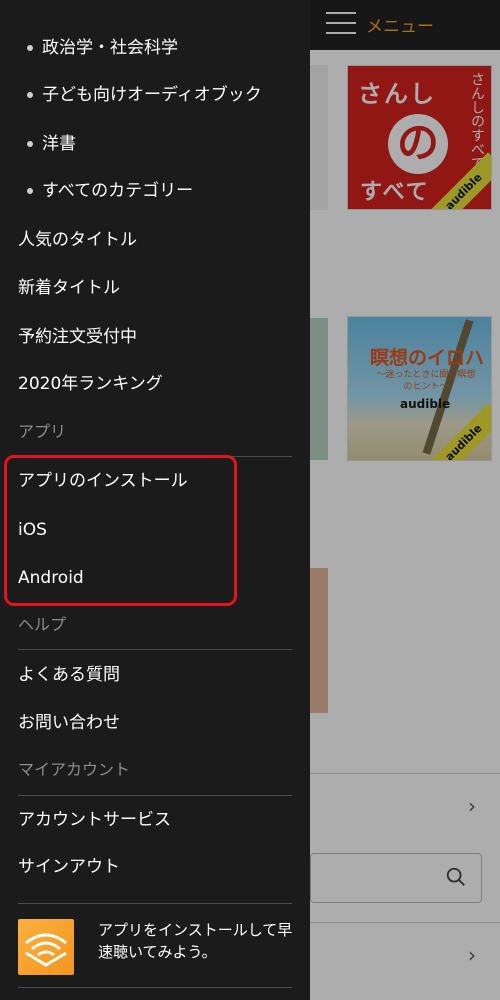  Describe the element at coordinates (118, 191) in the screenshot. I see `category-item-label: すべてのカテゴリー` at that location.